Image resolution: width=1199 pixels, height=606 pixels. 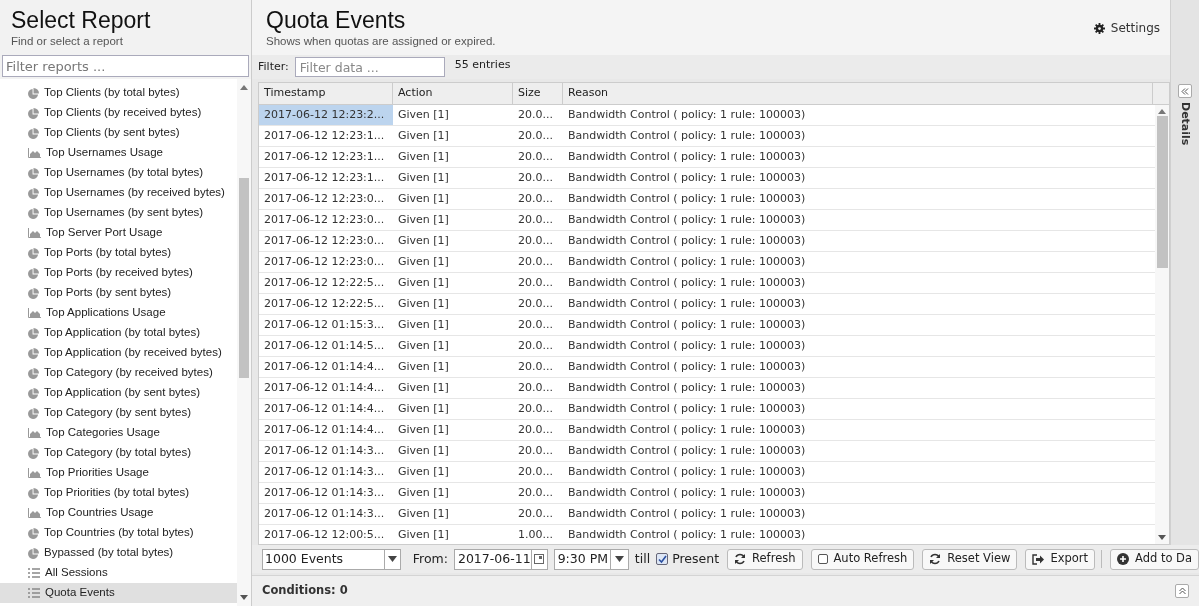 What do you see at coordinates (331, 559) in the screenshot?
I see `limit-dropdown: 1000 Events` at bounding box center [331, 559].